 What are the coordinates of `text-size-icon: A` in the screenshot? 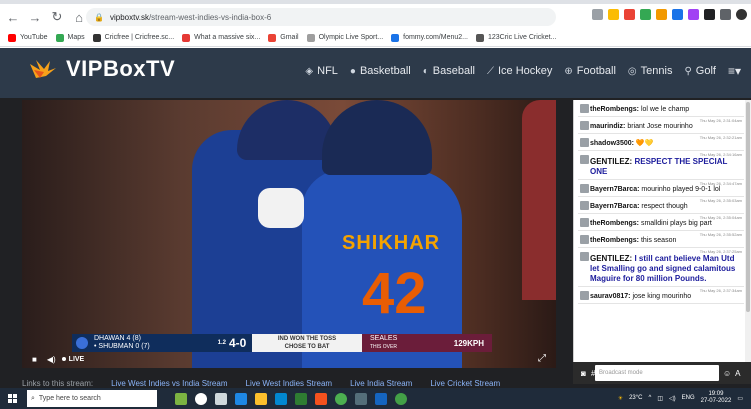 It's located at (737, 373).